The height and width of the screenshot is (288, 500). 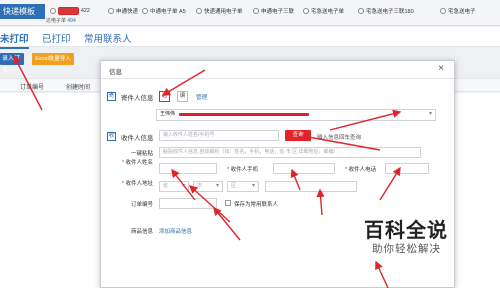 I want to click on template-bar-title: 快递模板, so click(x=22, y=11).